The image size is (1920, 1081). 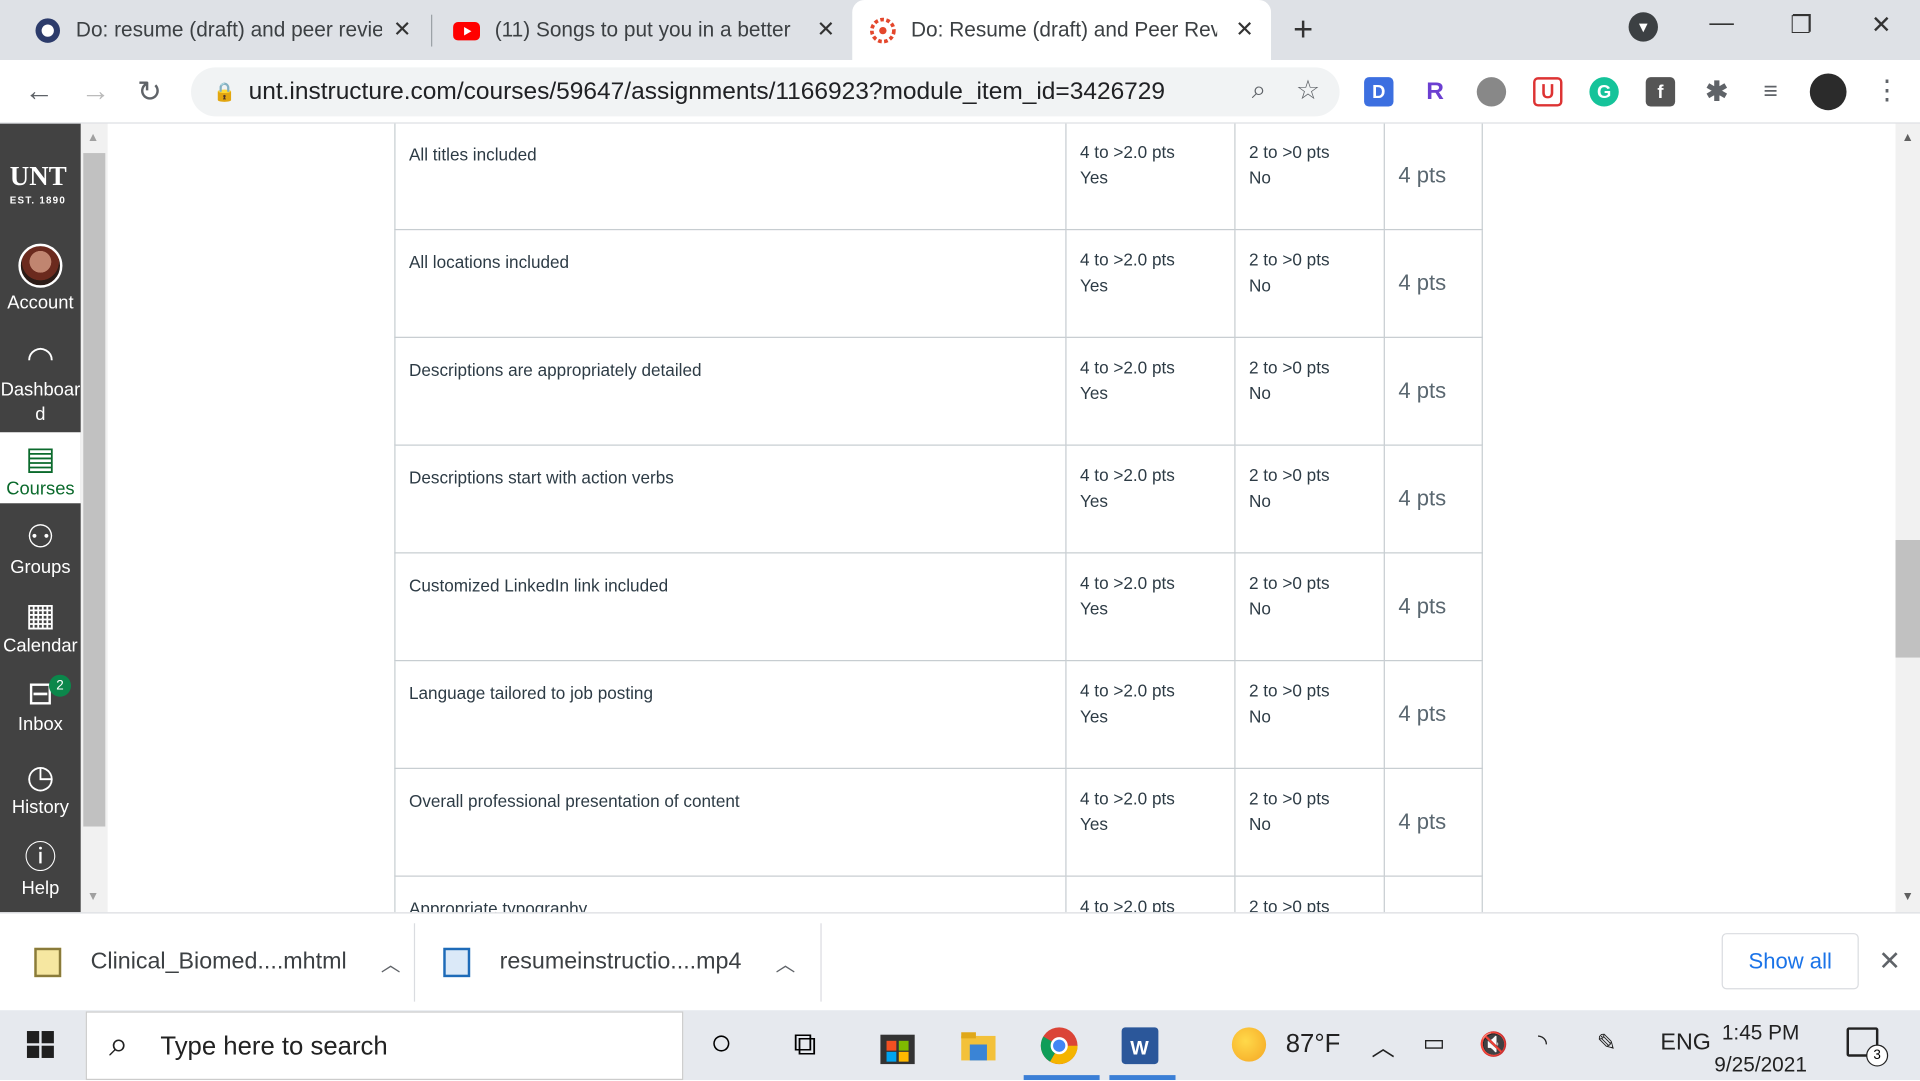 I want to click on nav-item-label: Calendar, so click(x=40, y=646).